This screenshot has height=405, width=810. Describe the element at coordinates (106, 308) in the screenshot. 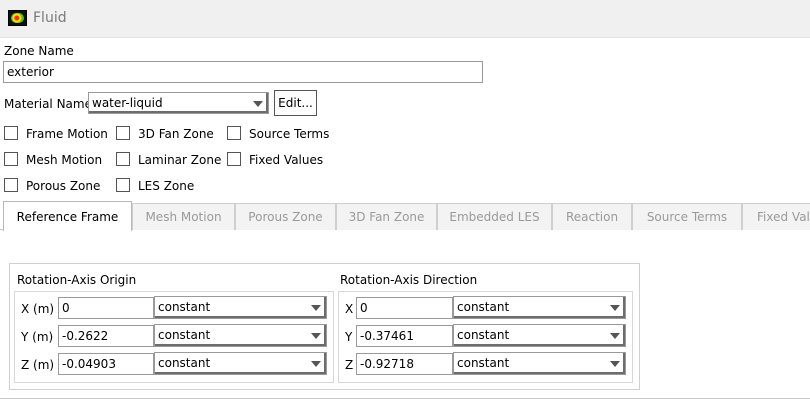

I see `origin-x-input` at that location.